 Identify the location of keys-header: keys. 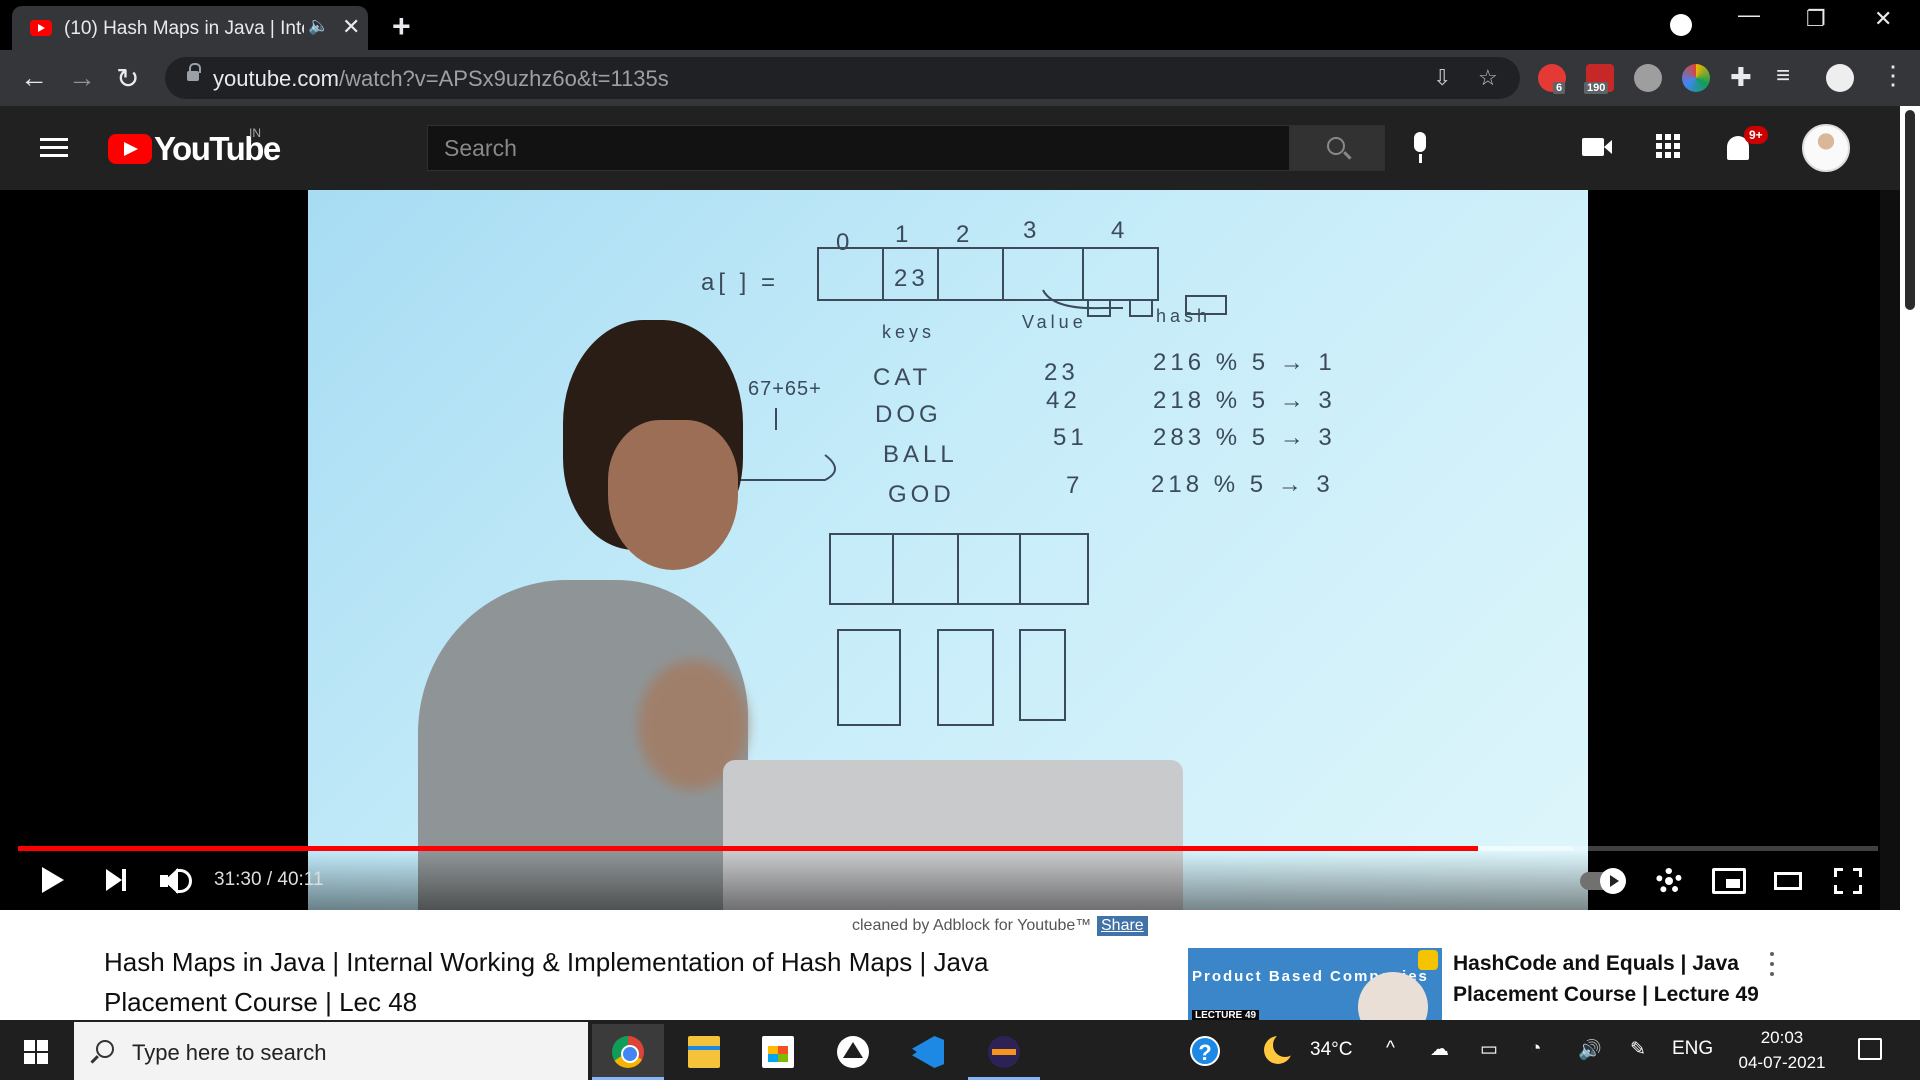
(908, 332).